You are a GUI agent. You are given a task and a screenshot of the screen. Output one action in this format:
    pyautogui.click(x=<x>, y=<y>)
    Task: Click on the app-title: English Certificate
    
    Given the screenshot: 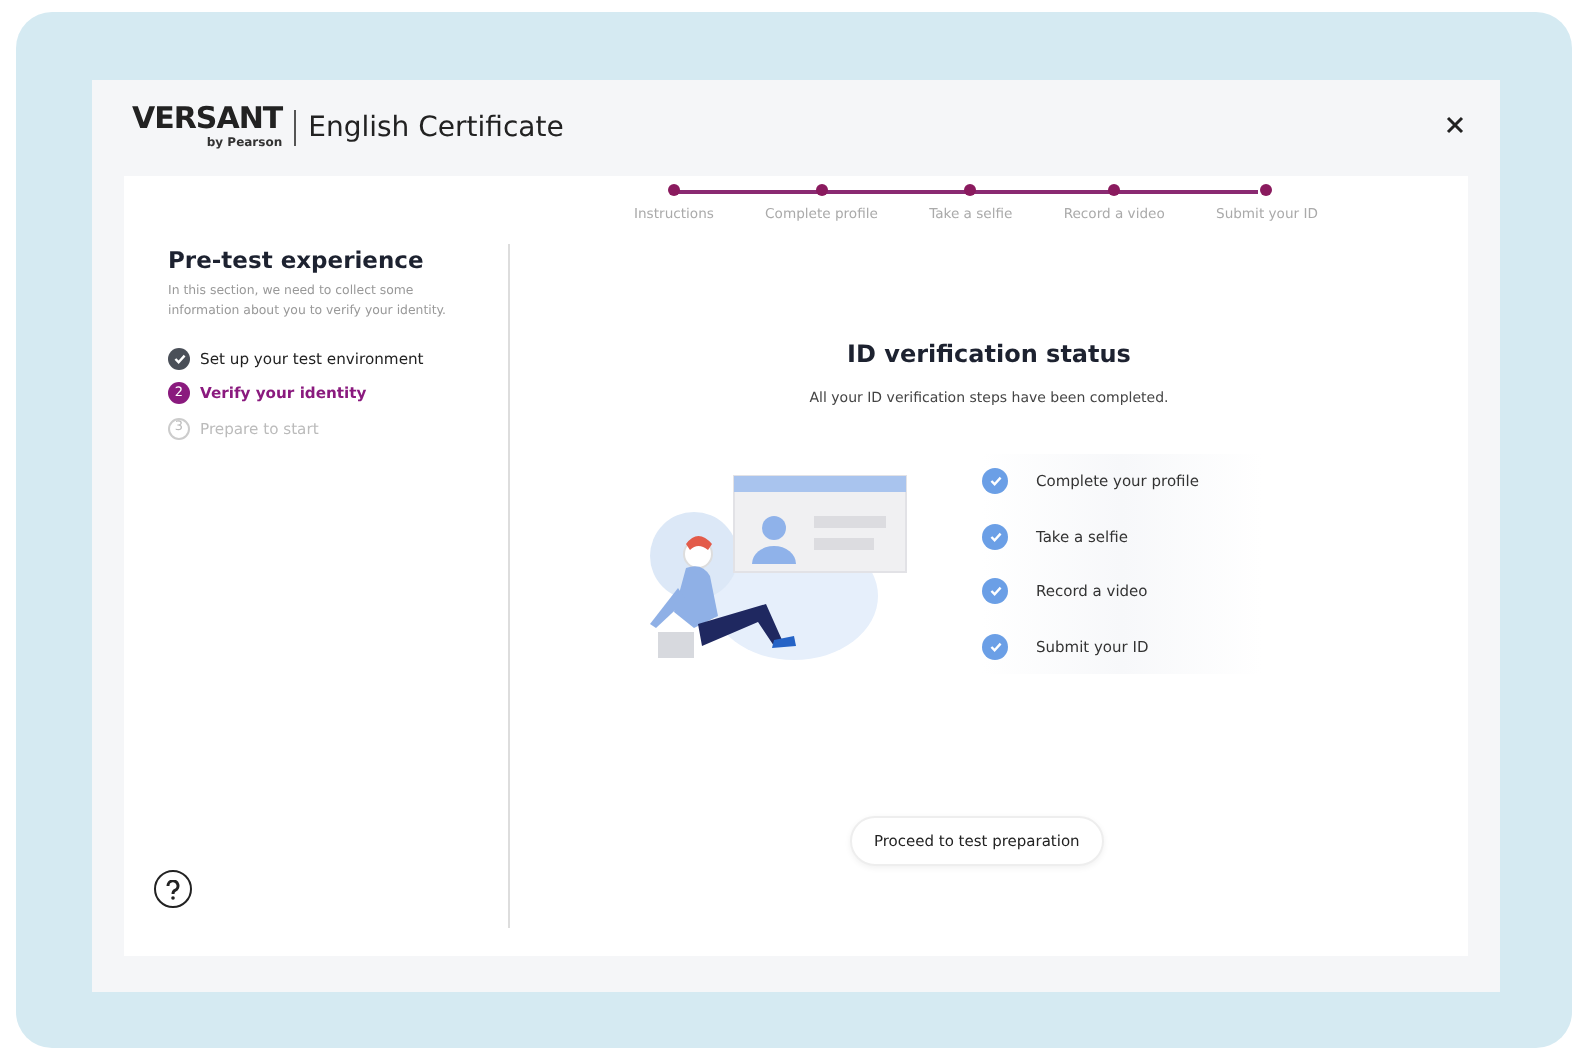 What is the action you would take?
    pyautogui.click(x=436, y=128)
    